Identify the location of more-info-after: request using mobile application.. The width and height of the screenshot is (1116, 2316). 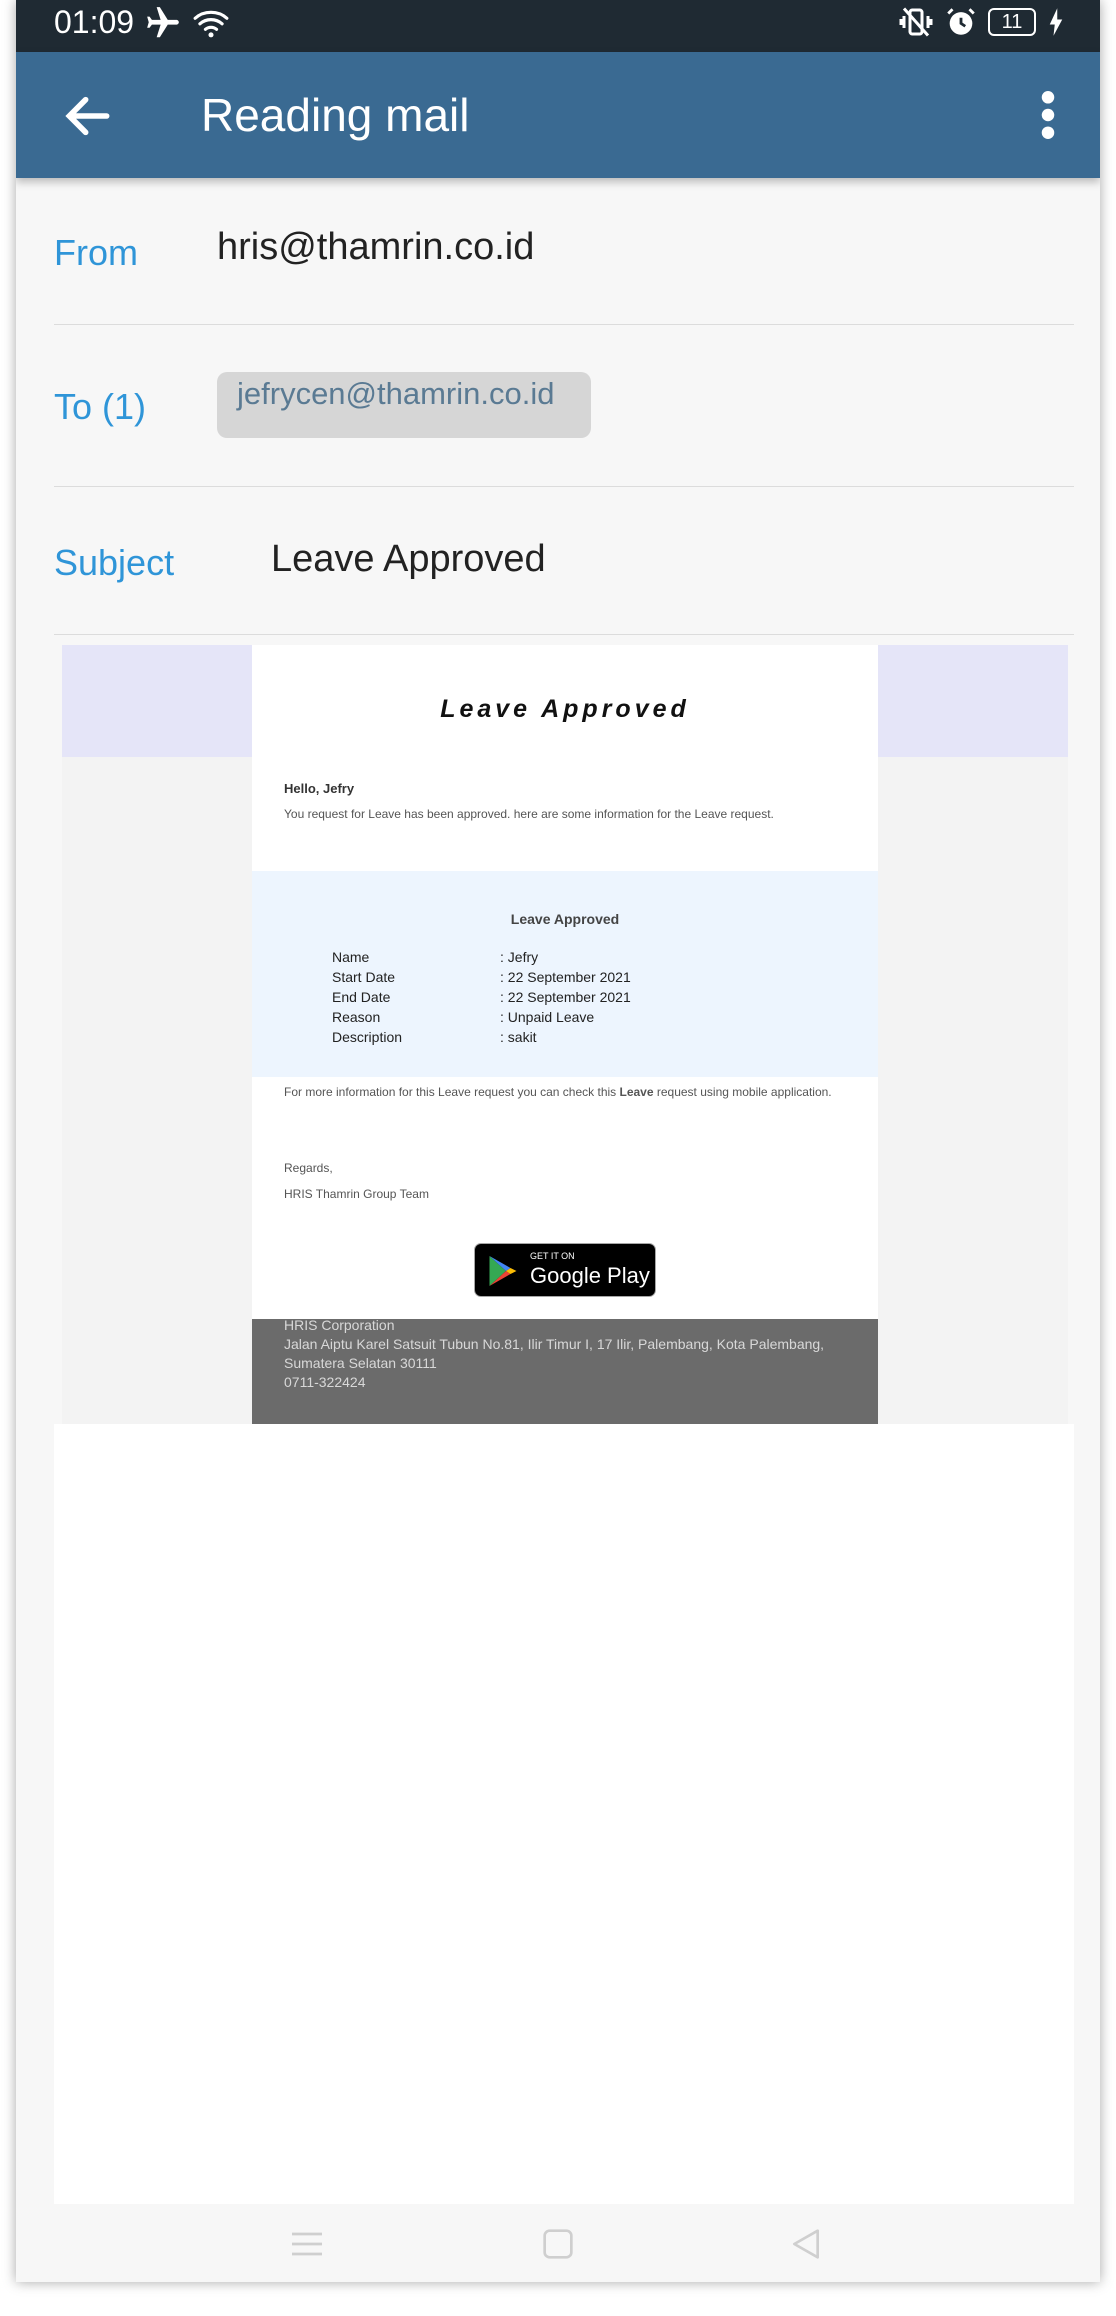
(742, 1092).